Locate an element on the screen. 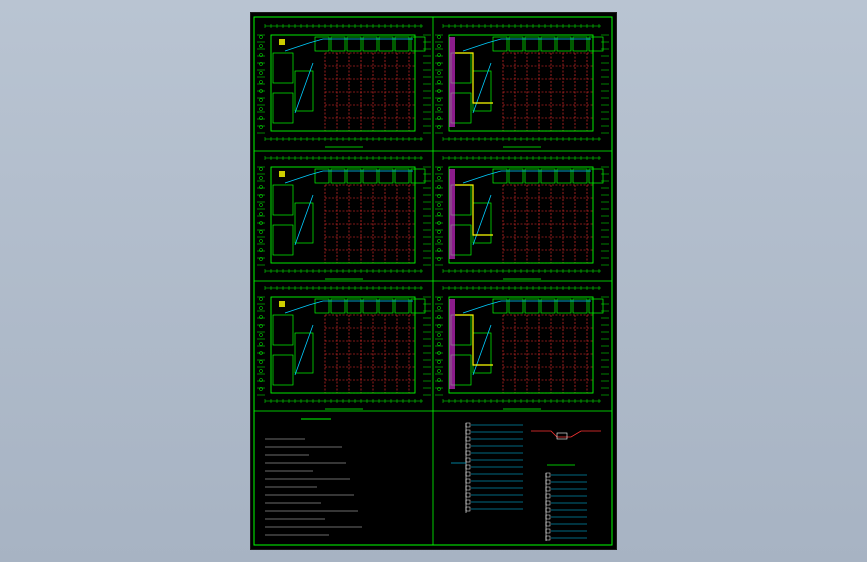 The height and width of the screenshot is (562, 867). design-notes-block is located at coordinates (313, 477).